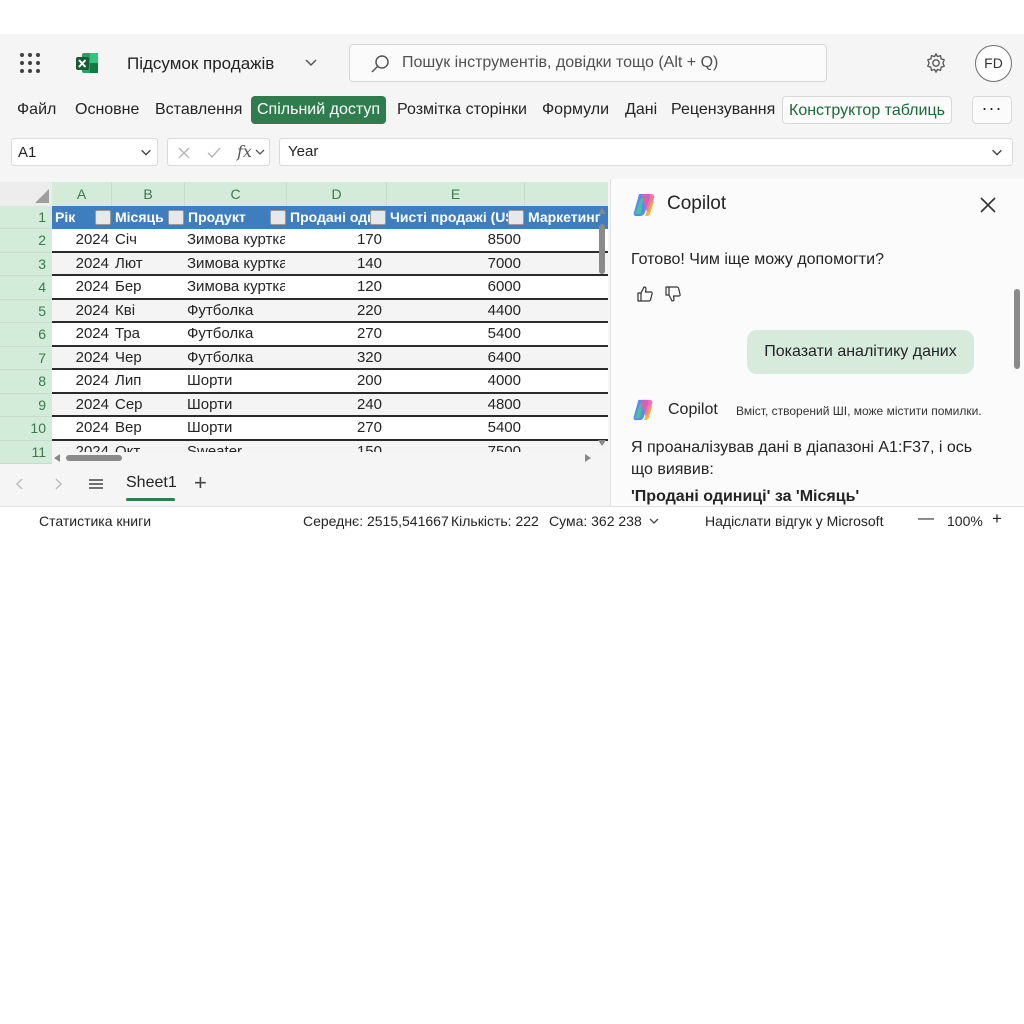  I want to click on row-header: 2, so click(26, 241).